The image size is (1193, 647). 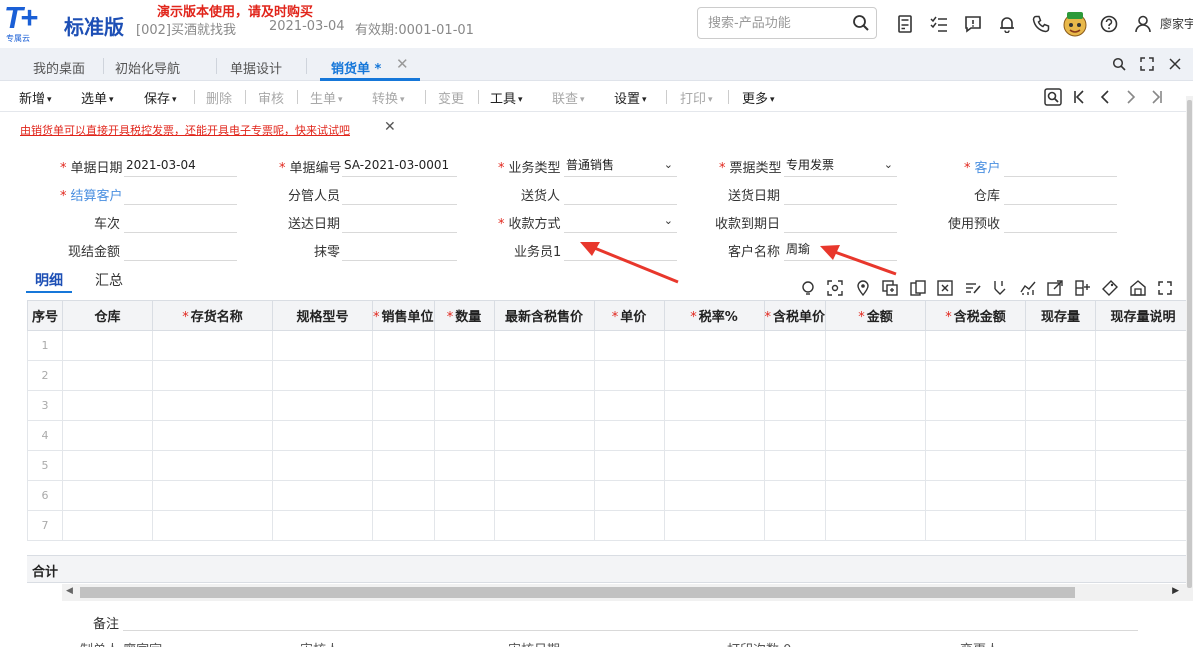 I want to click on doc-date-field: 2021-03-04, so click(x=180, y=166).